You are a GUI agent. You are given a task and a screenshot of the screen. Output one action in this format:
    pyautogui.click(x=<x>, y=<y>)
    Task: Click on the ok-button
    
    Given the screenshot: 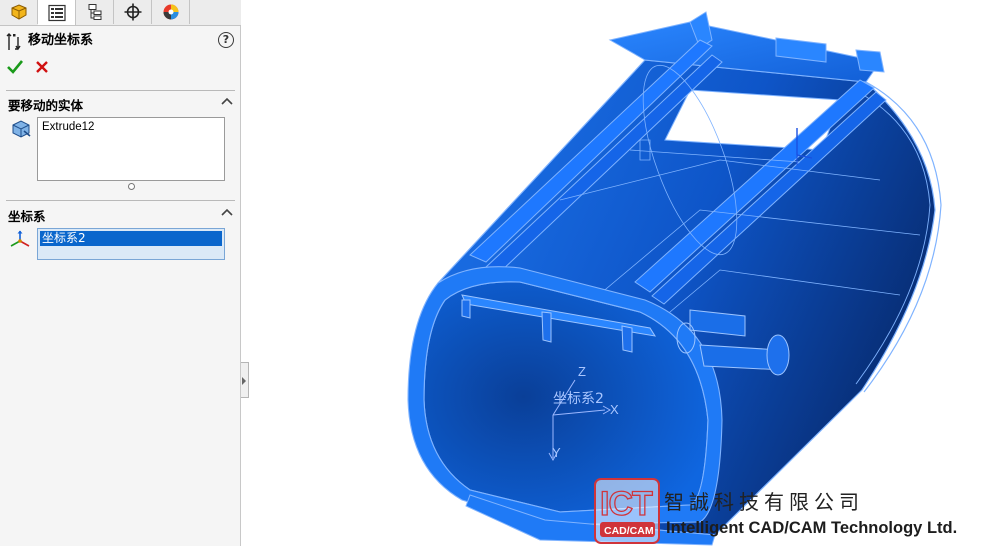 What is the action you would take?
    pyautogui.click(x=15, y=68)
    